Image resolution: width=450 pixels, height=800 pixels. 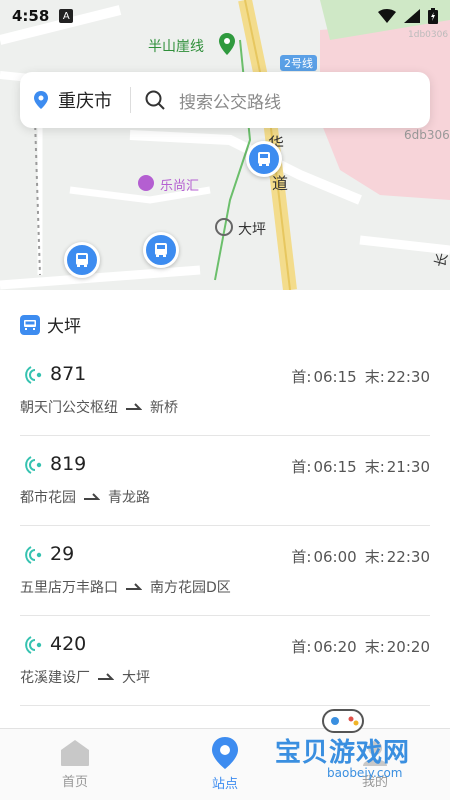 I want to click on map-code-right-label: 6db306, so click(x=427, y=135).